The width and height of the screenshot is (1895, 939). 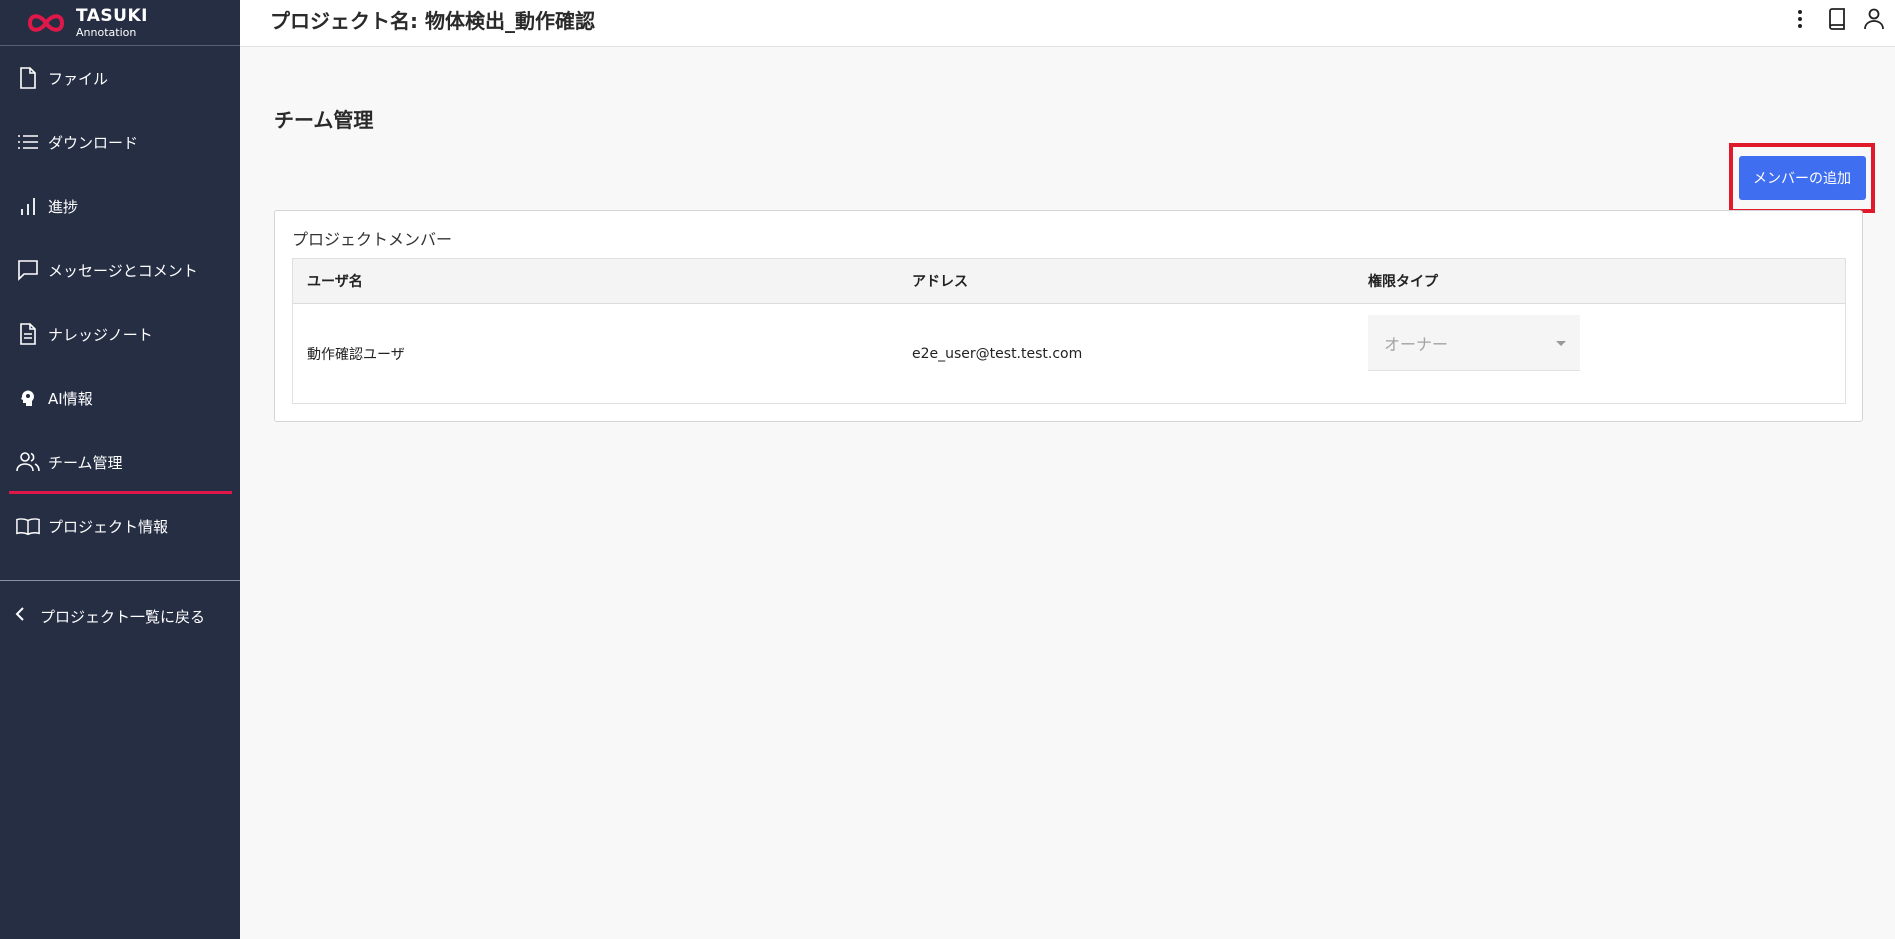 What do you see at coordinates (335, 282) in the screenshot?
I see `column-header-username: ユーザ名` at bounding box center [335, 282].